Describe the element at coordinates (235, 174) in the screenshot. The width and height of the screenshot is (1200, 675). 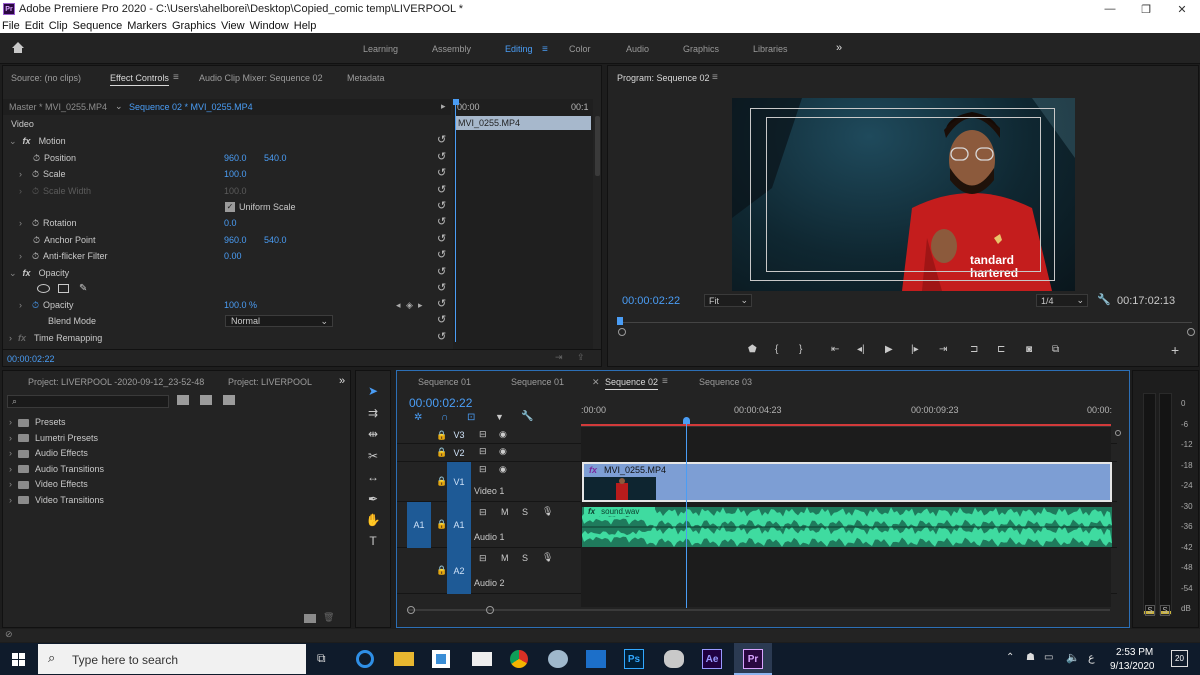
I see `scale-value: 100.0` at that location.